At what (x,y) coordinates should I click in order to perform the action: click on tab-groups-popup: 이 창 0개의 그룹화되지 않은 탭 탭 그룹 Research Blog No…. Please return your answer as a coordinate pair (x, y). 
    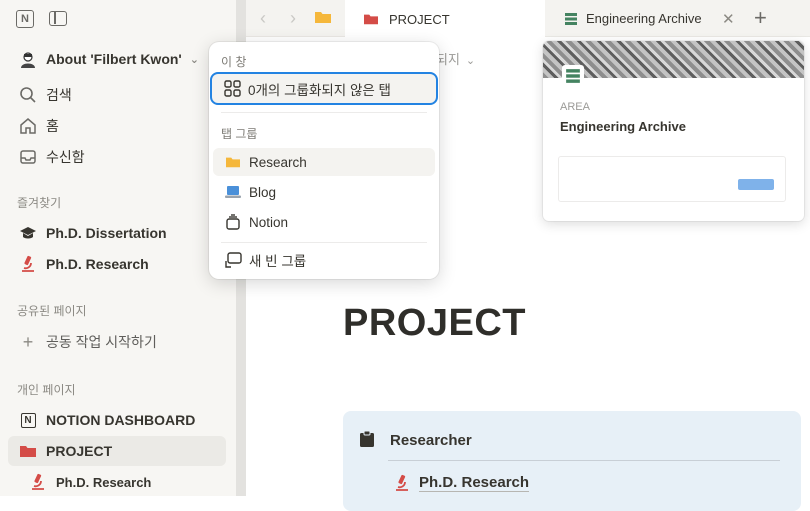
    Looking at the image, I should click on (324, 160).